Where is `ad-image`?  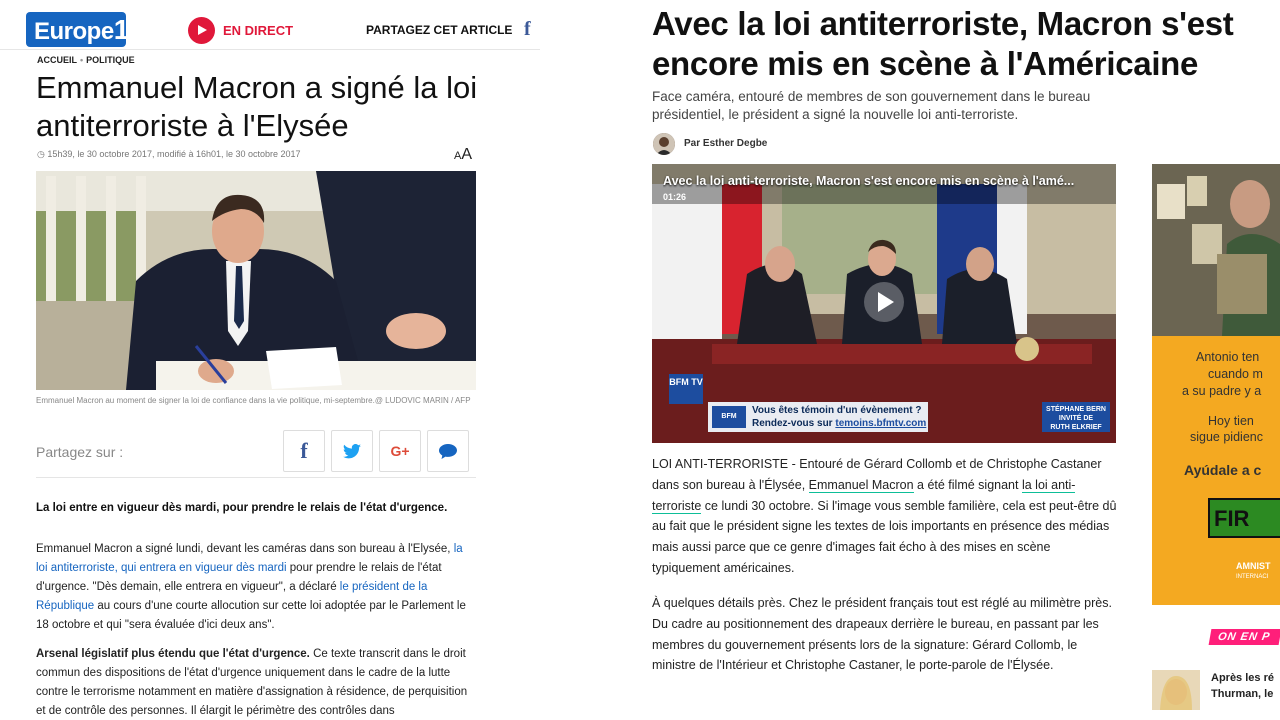 ad-image is located at coordinates (1216, 250).